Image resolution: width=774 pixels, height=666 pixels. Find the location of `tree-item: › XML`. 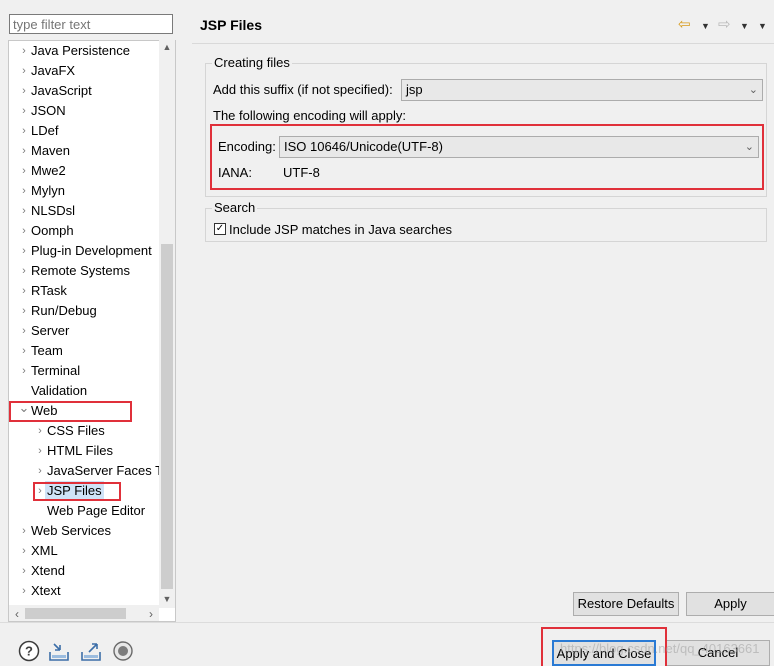

tree-item: › XML is located at coordinates (84, 551).